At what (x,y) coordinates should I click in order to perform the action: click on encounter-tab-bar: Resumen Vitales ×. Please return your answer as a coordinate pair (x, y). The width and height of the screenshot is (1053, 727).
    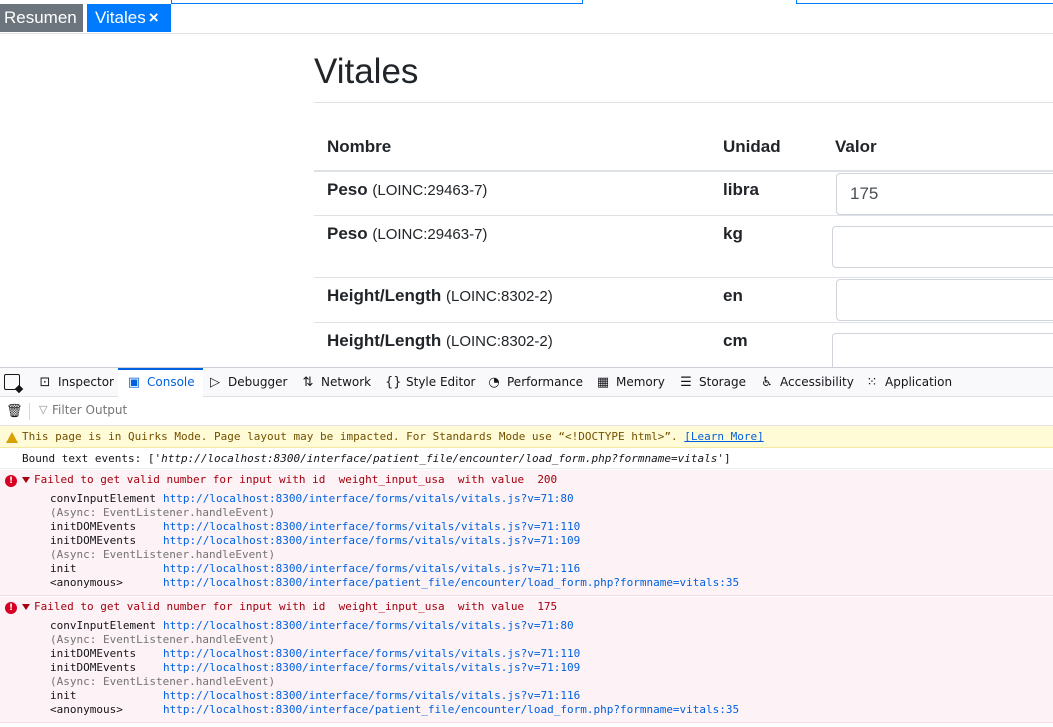
    Looking at the image, I should click on (526, 17).